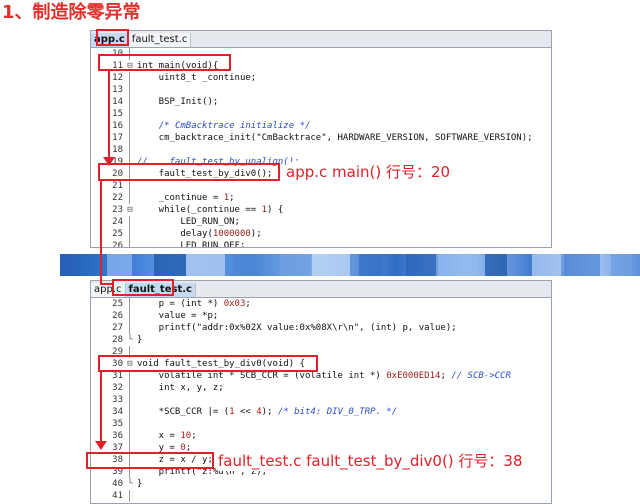 The height and width of the screenshot is (504, 640). I want to click on line-number: 13, so click(117, 90).